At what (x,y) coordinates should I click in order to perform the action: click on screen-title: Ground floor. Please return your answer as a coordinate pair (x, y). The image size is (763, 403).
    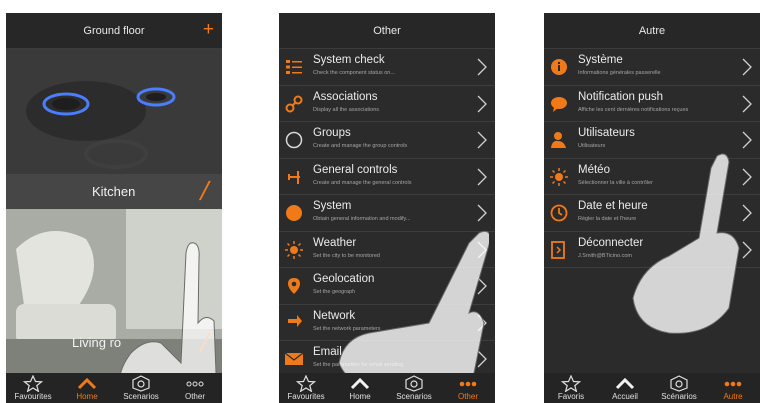
    Looking at the image, I should click on (114, 31).